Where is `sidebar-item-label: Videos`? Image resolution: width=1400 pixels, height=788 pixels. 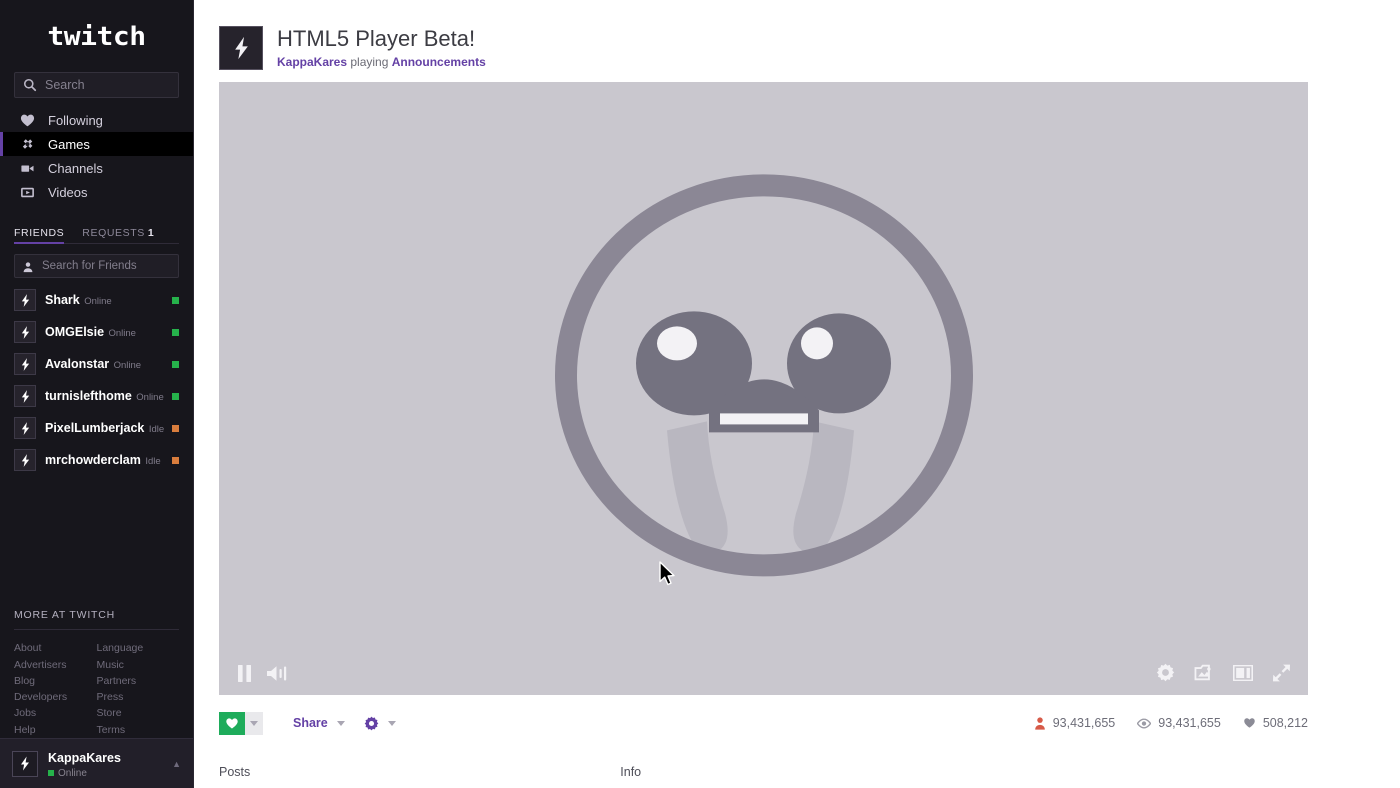
sidebar-item-label: Videos is located at coordinates (68, 192).